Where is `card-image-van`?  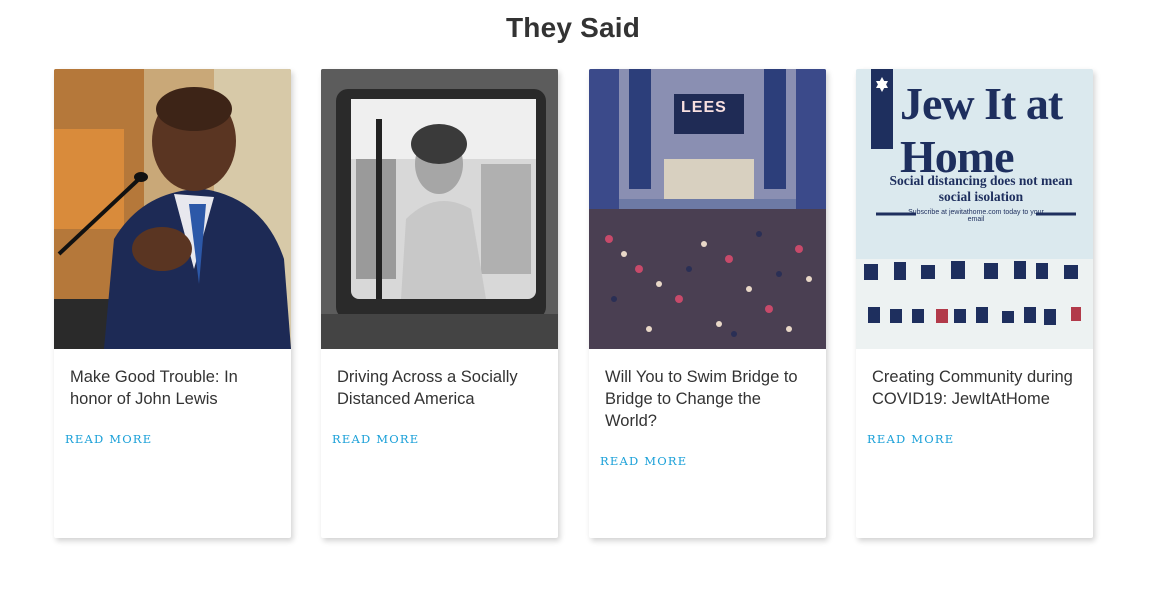 card-image-van is located at coordinates (439, 209).